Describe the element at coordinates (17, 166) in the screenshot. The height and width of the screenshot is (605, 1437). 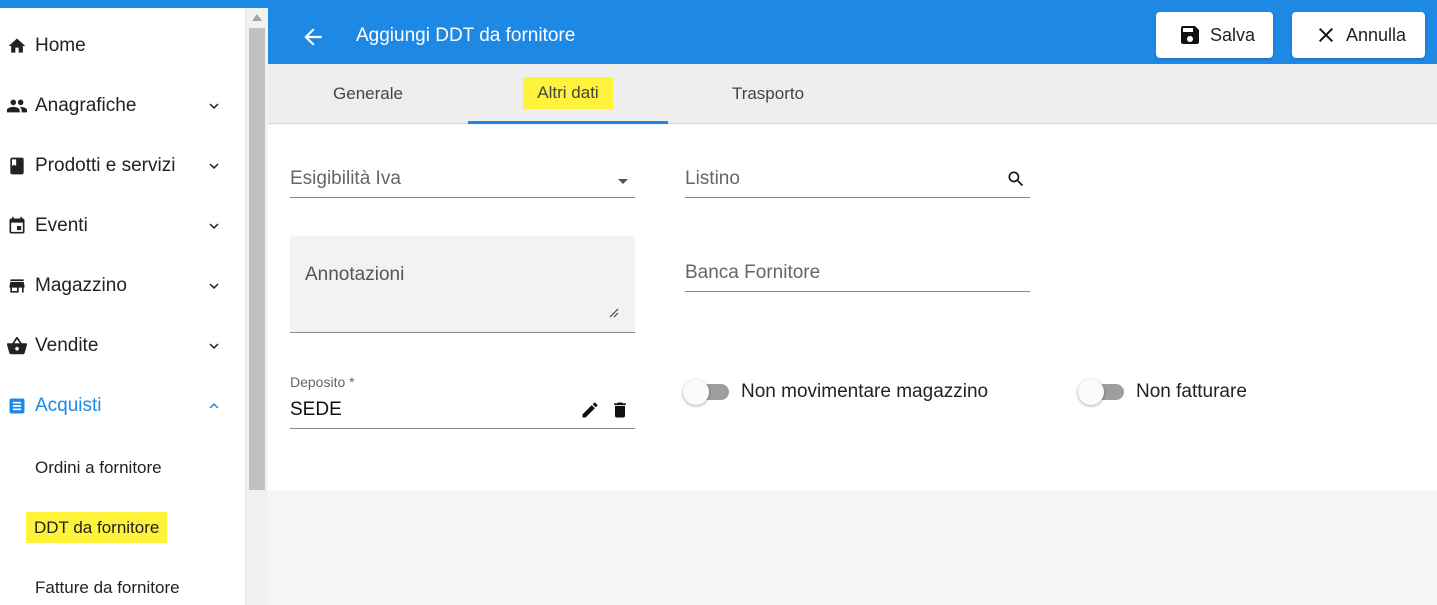
I see `book-icon` at that location.